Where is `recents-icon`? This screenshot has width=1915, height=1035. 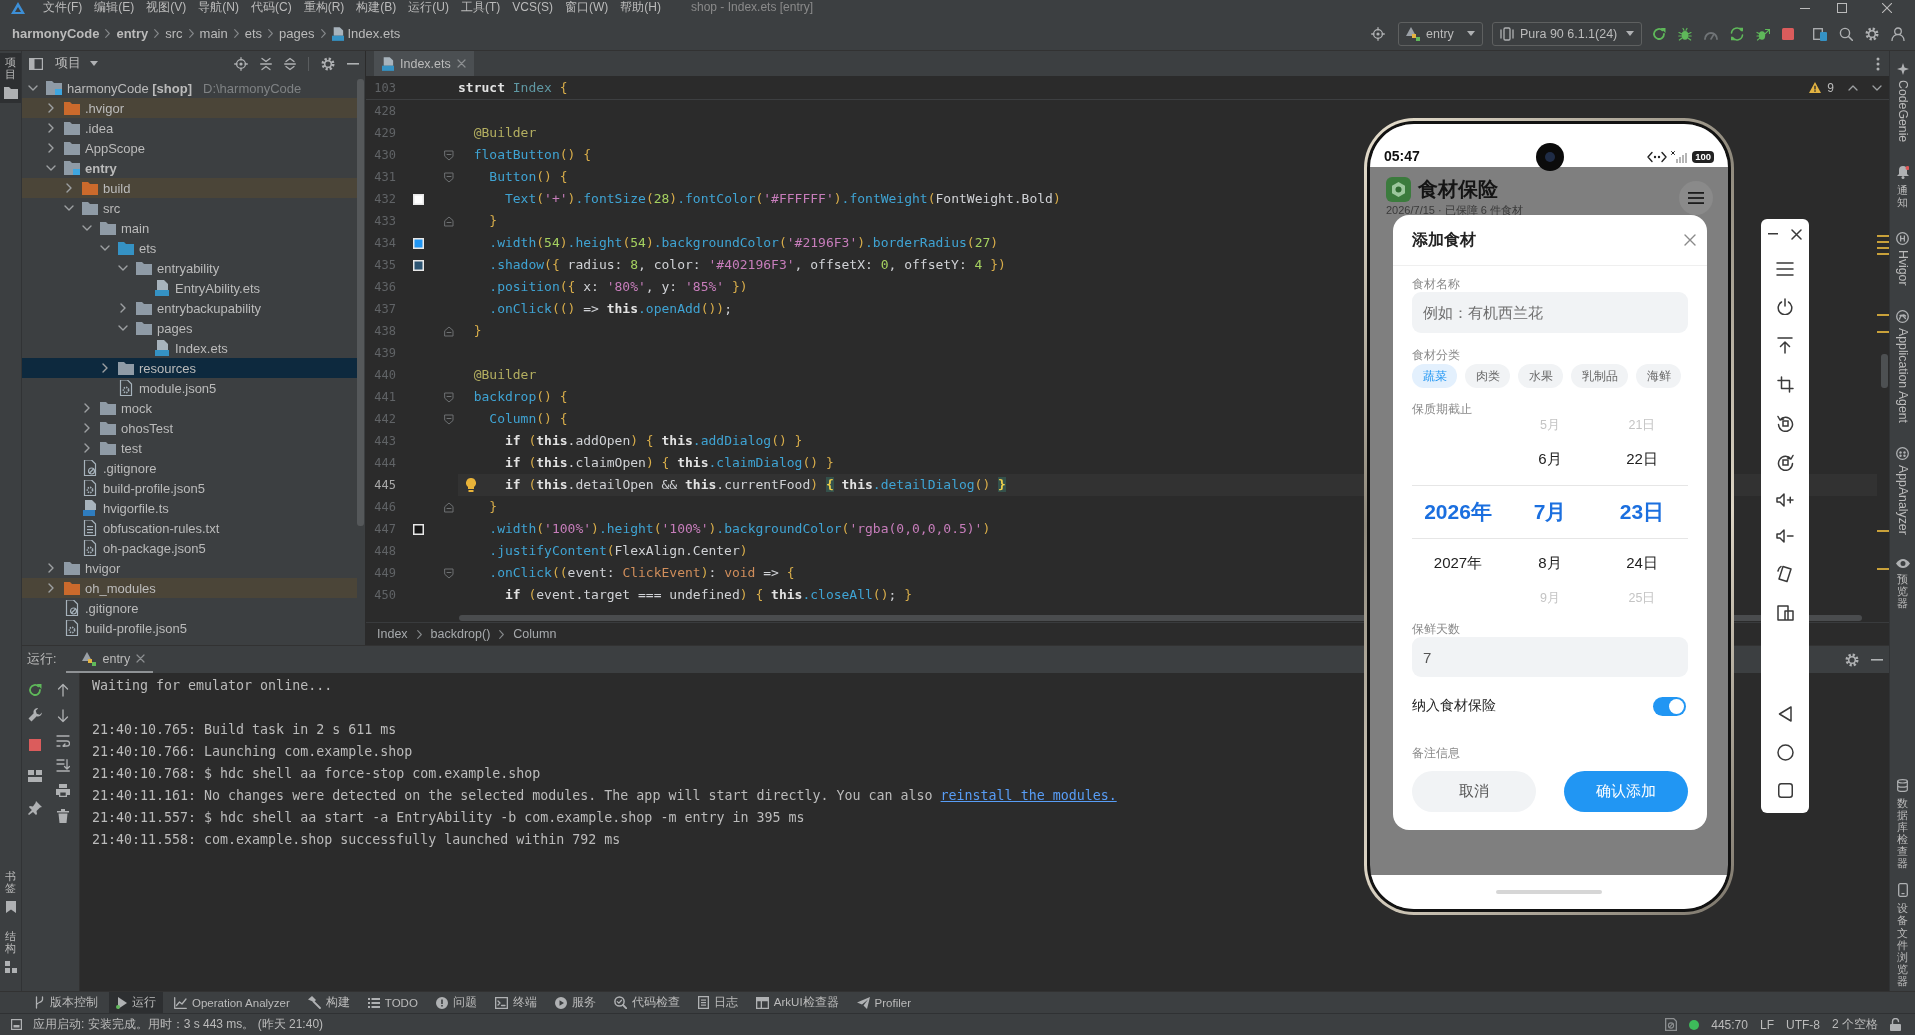 recents-icon is located at coordinates (1785, 790).